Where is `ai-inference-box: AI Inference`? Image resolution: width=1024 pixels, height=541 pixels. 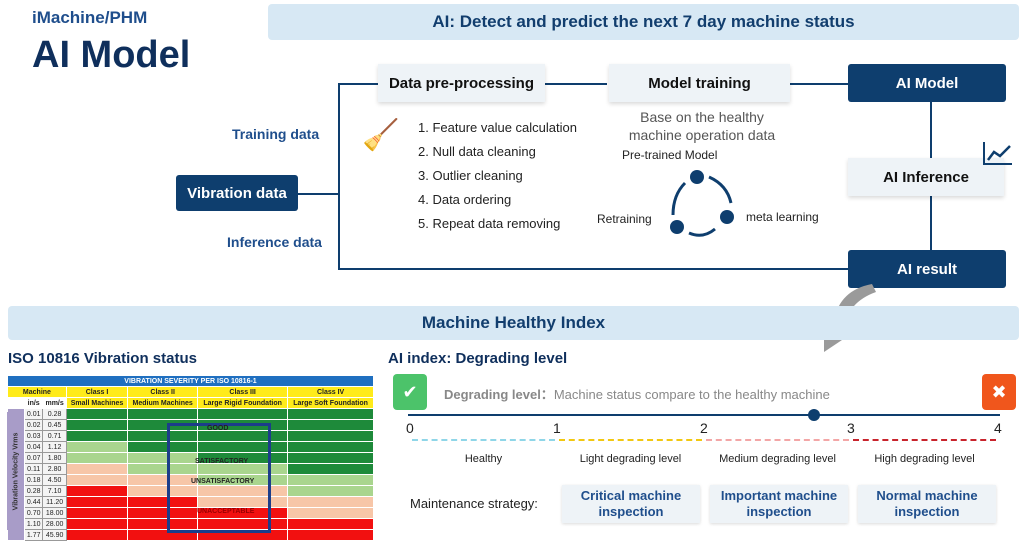 ai-inference-box: AI Inference is located at coordinates (926, 177).